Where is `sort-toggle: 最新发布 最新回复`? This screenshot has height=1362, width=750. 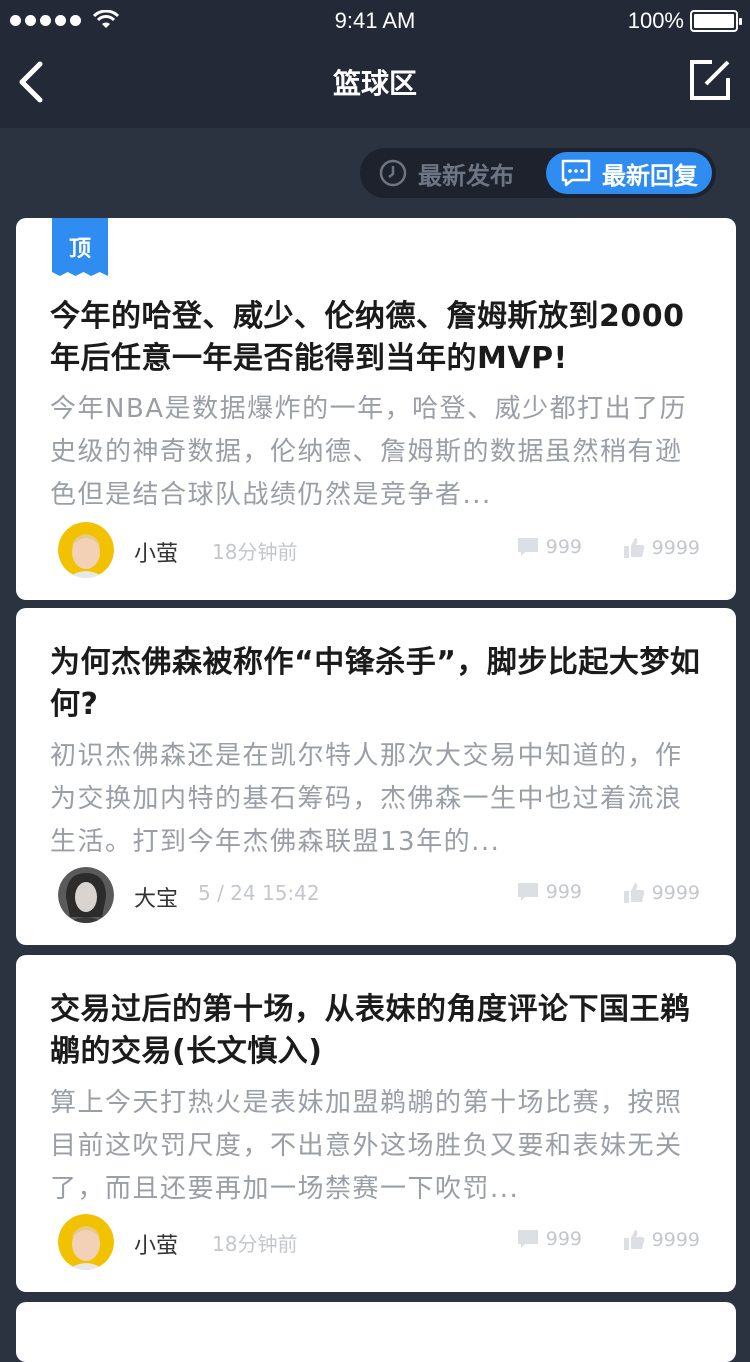 sort-toggle: 最新发布 最新回复 is located at coordinates (538, 173).